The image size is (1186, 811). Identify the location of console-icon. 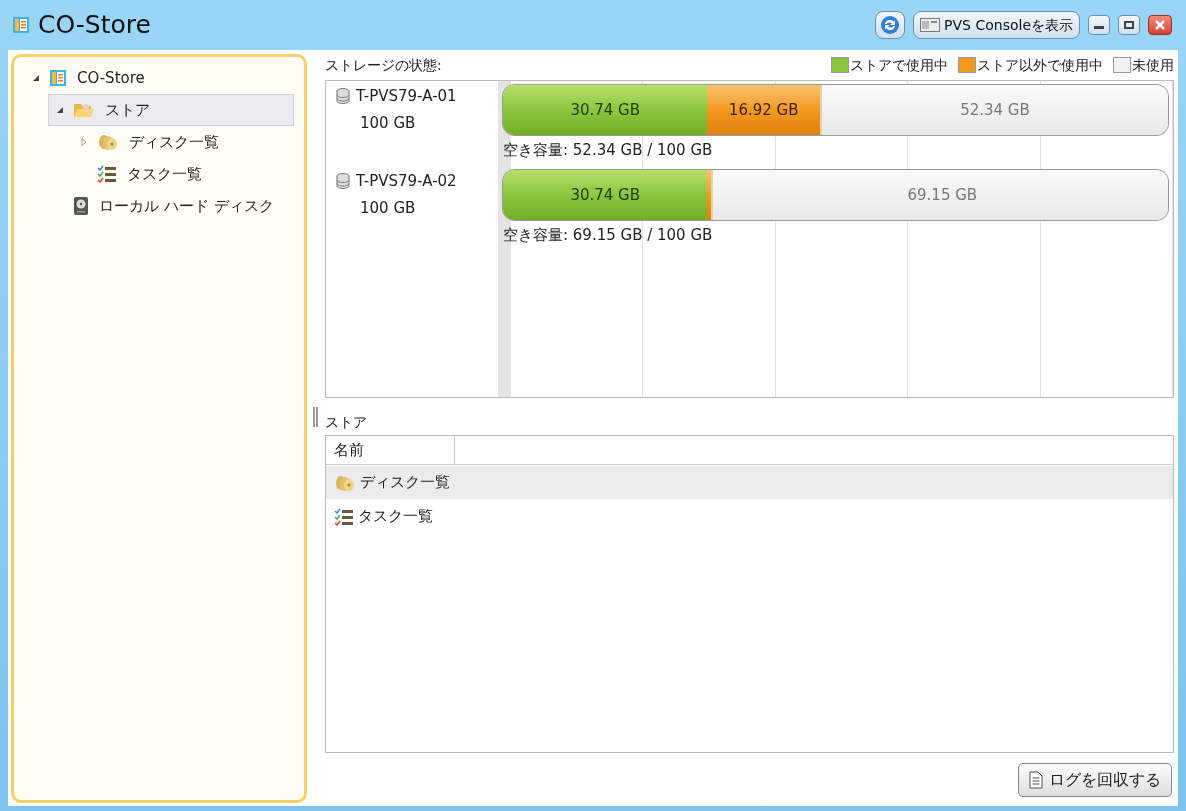
(930, 25).